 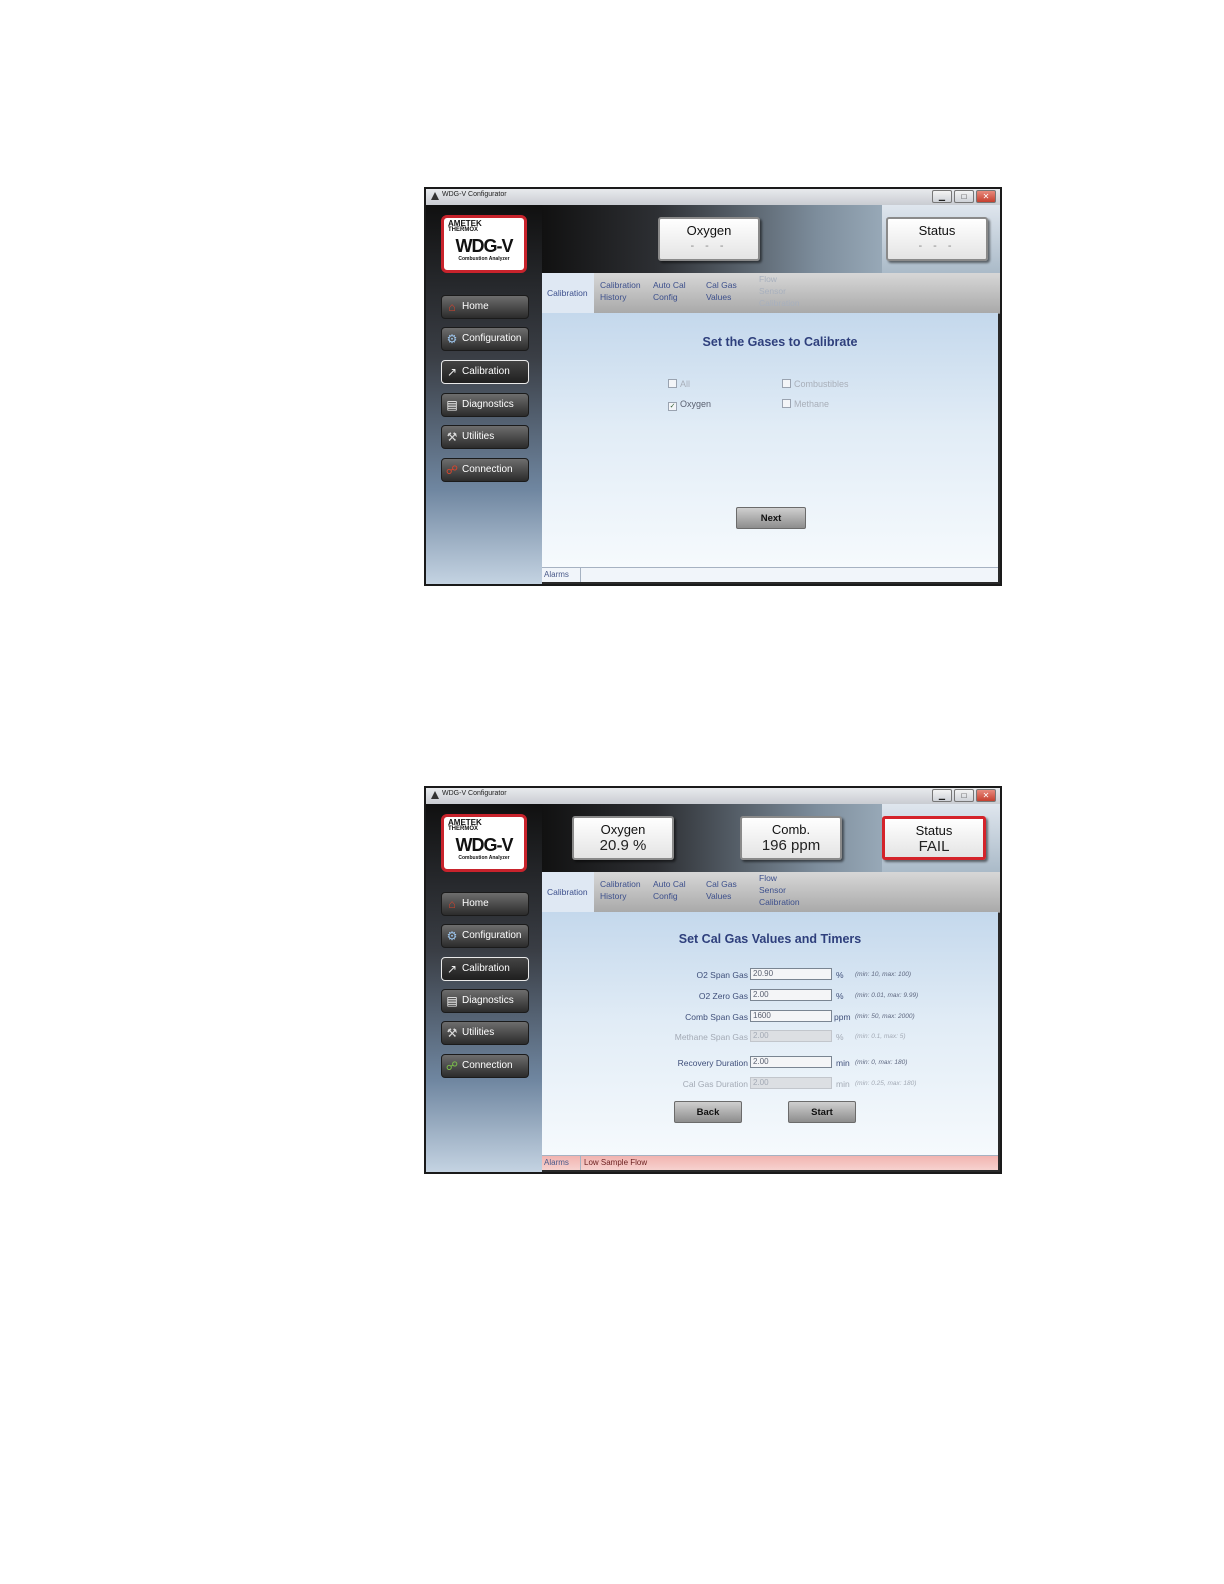 What do you see at coordinates (672, 406) in the screenshot?
I see `checkmark-icon: ✓` at bounding box center [672, 406].